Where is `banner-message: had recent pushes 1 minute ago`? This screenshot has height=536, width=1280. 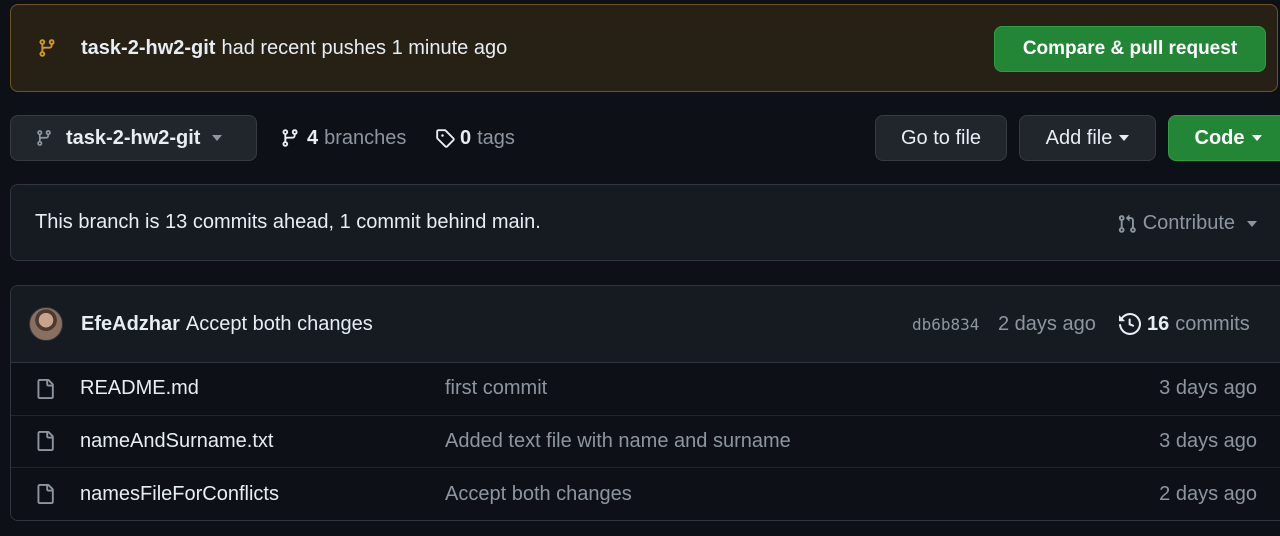
banner-message: had recent pushes 1 minute ago is located at coordinates (364, 47).